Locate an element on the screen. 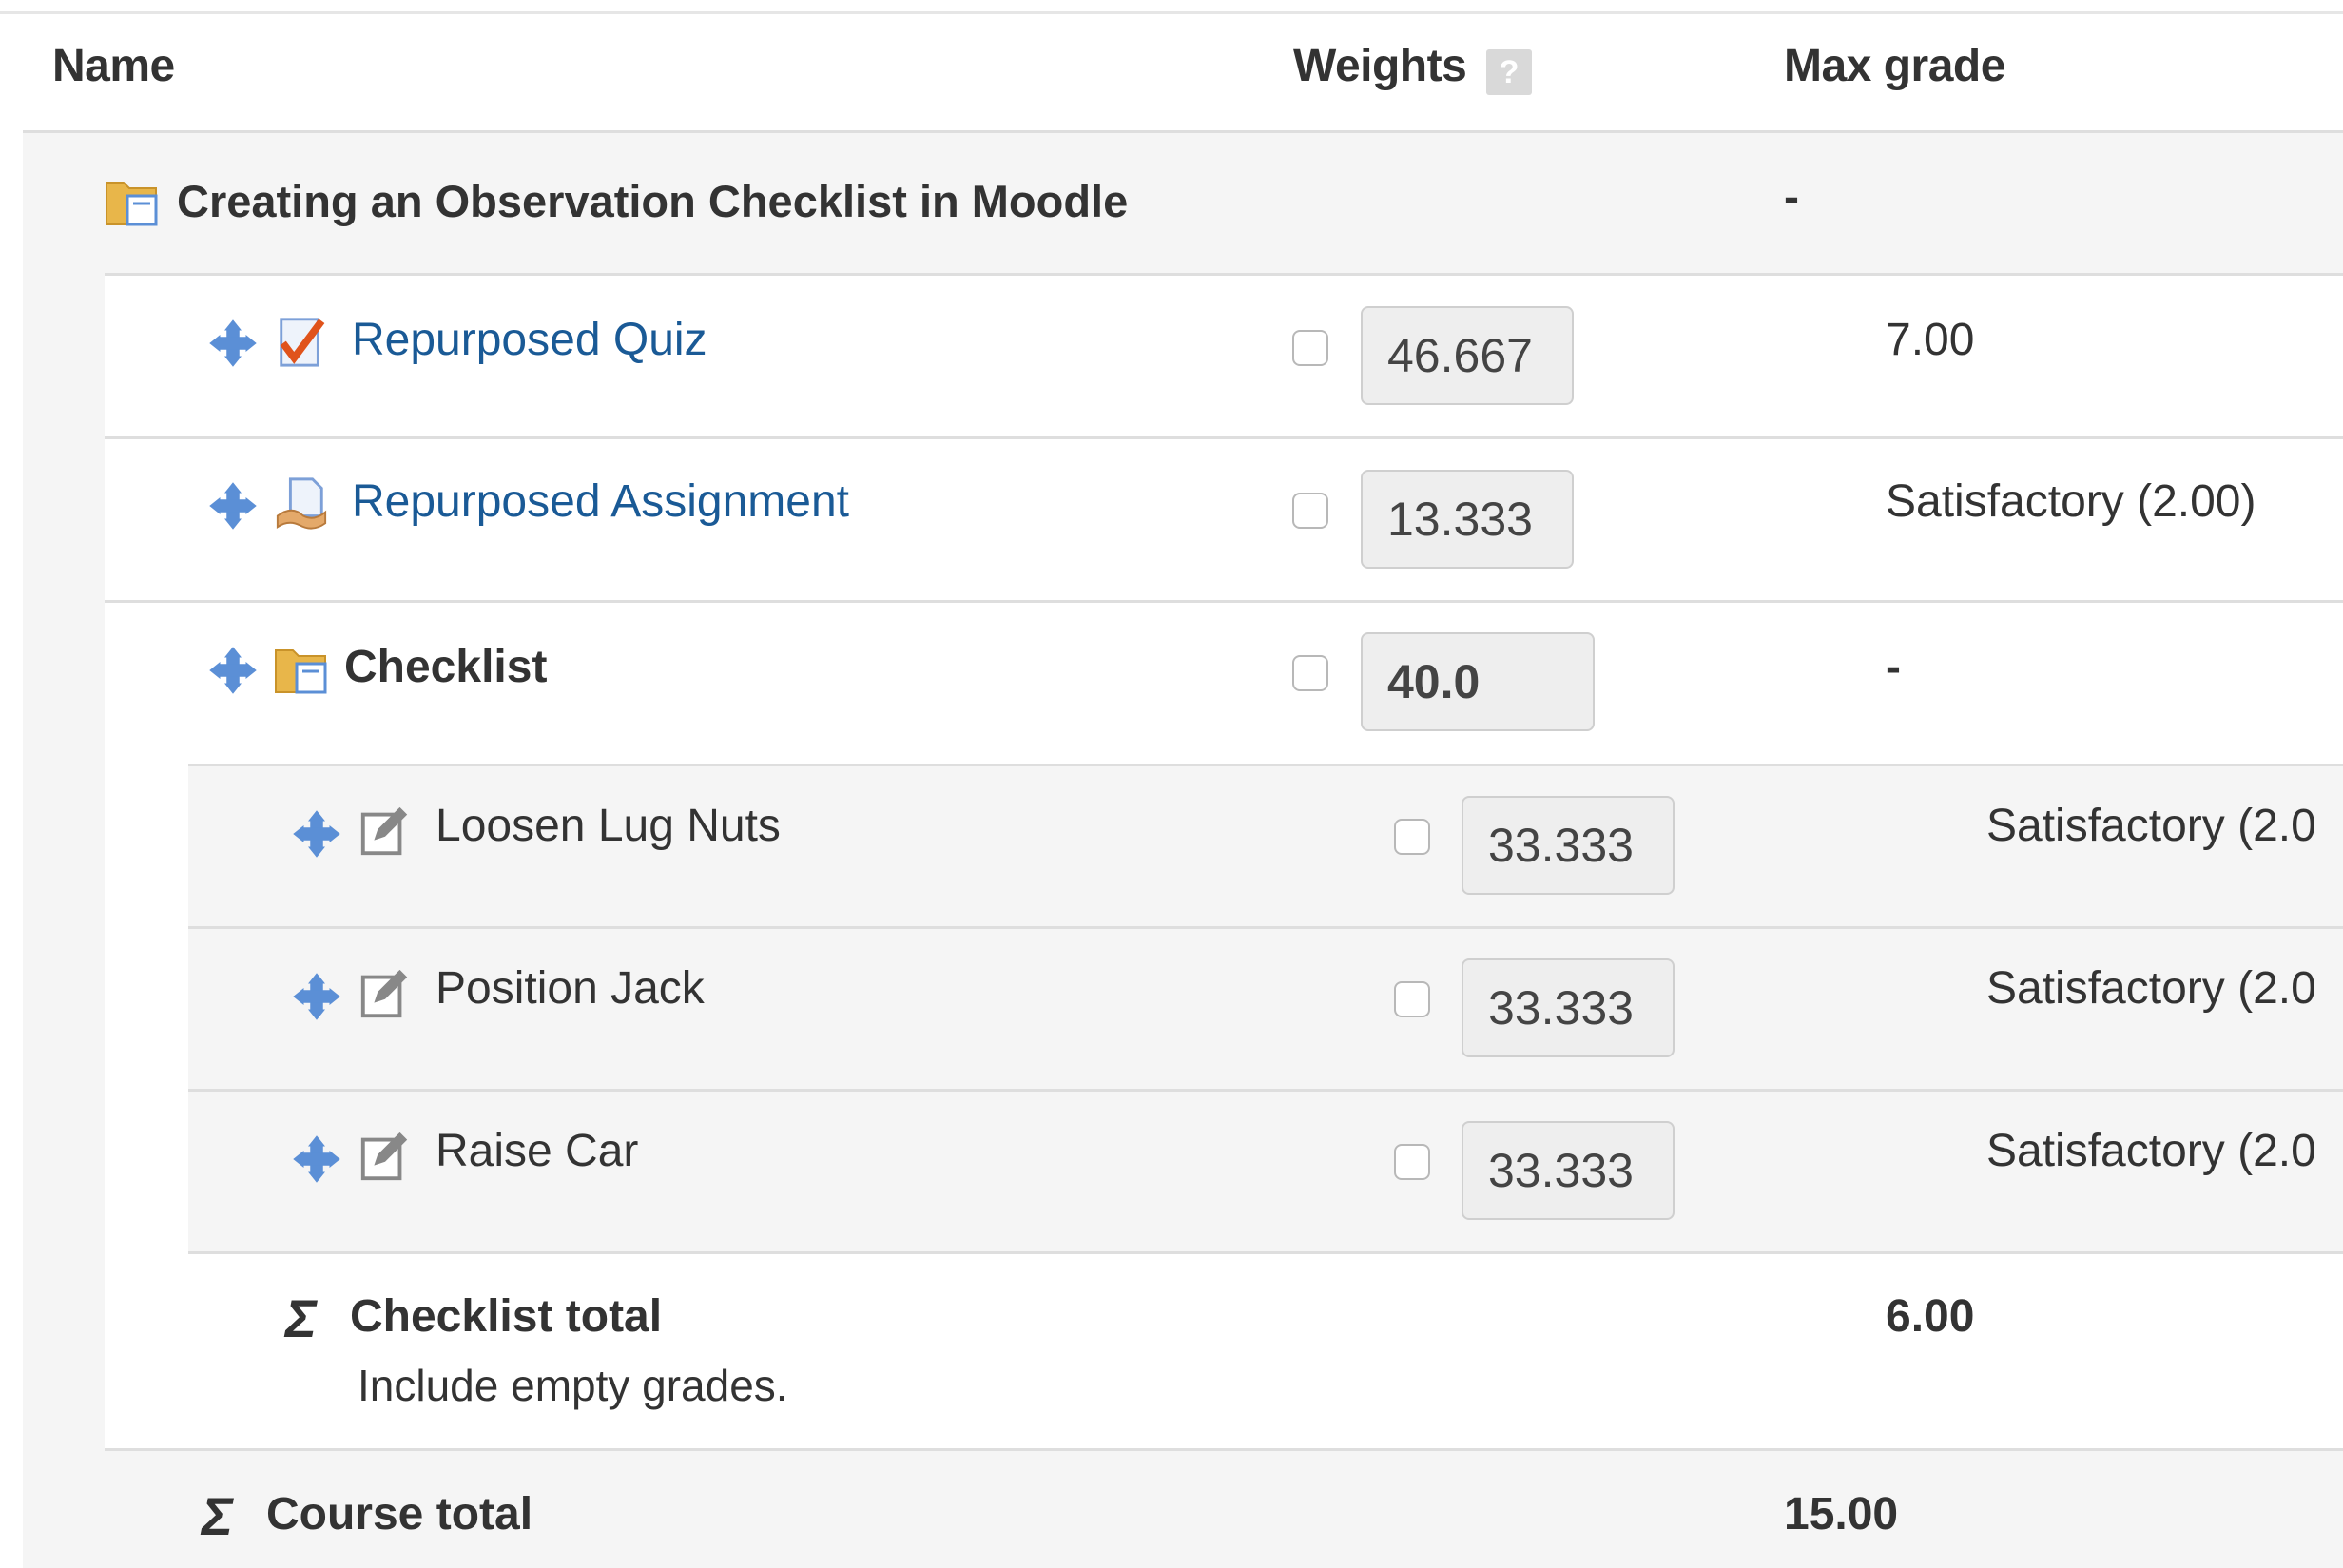  grade-item-name: Loosen Lug Nuts is located at coordinates (609, 826).